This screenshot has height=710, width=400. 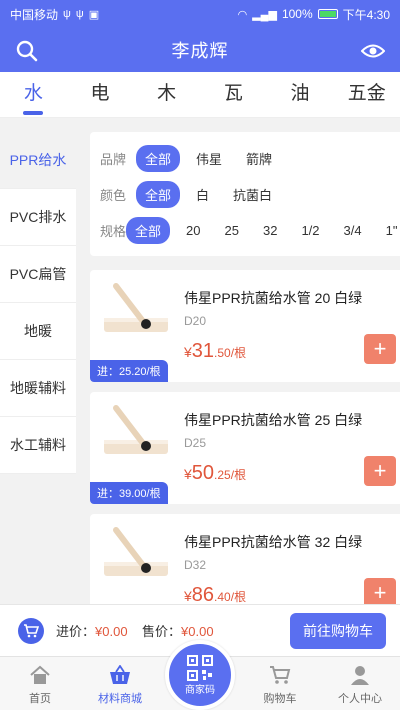 I want to click on page-title: 李成辉, so click(x=200, y=51).